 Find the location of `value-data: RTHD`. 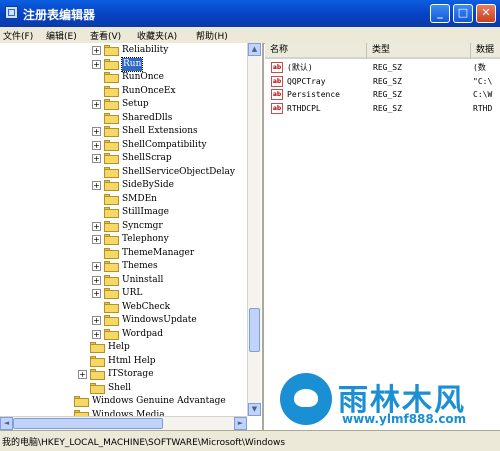

value-data: RTHD is located at coordinates (483, 108).